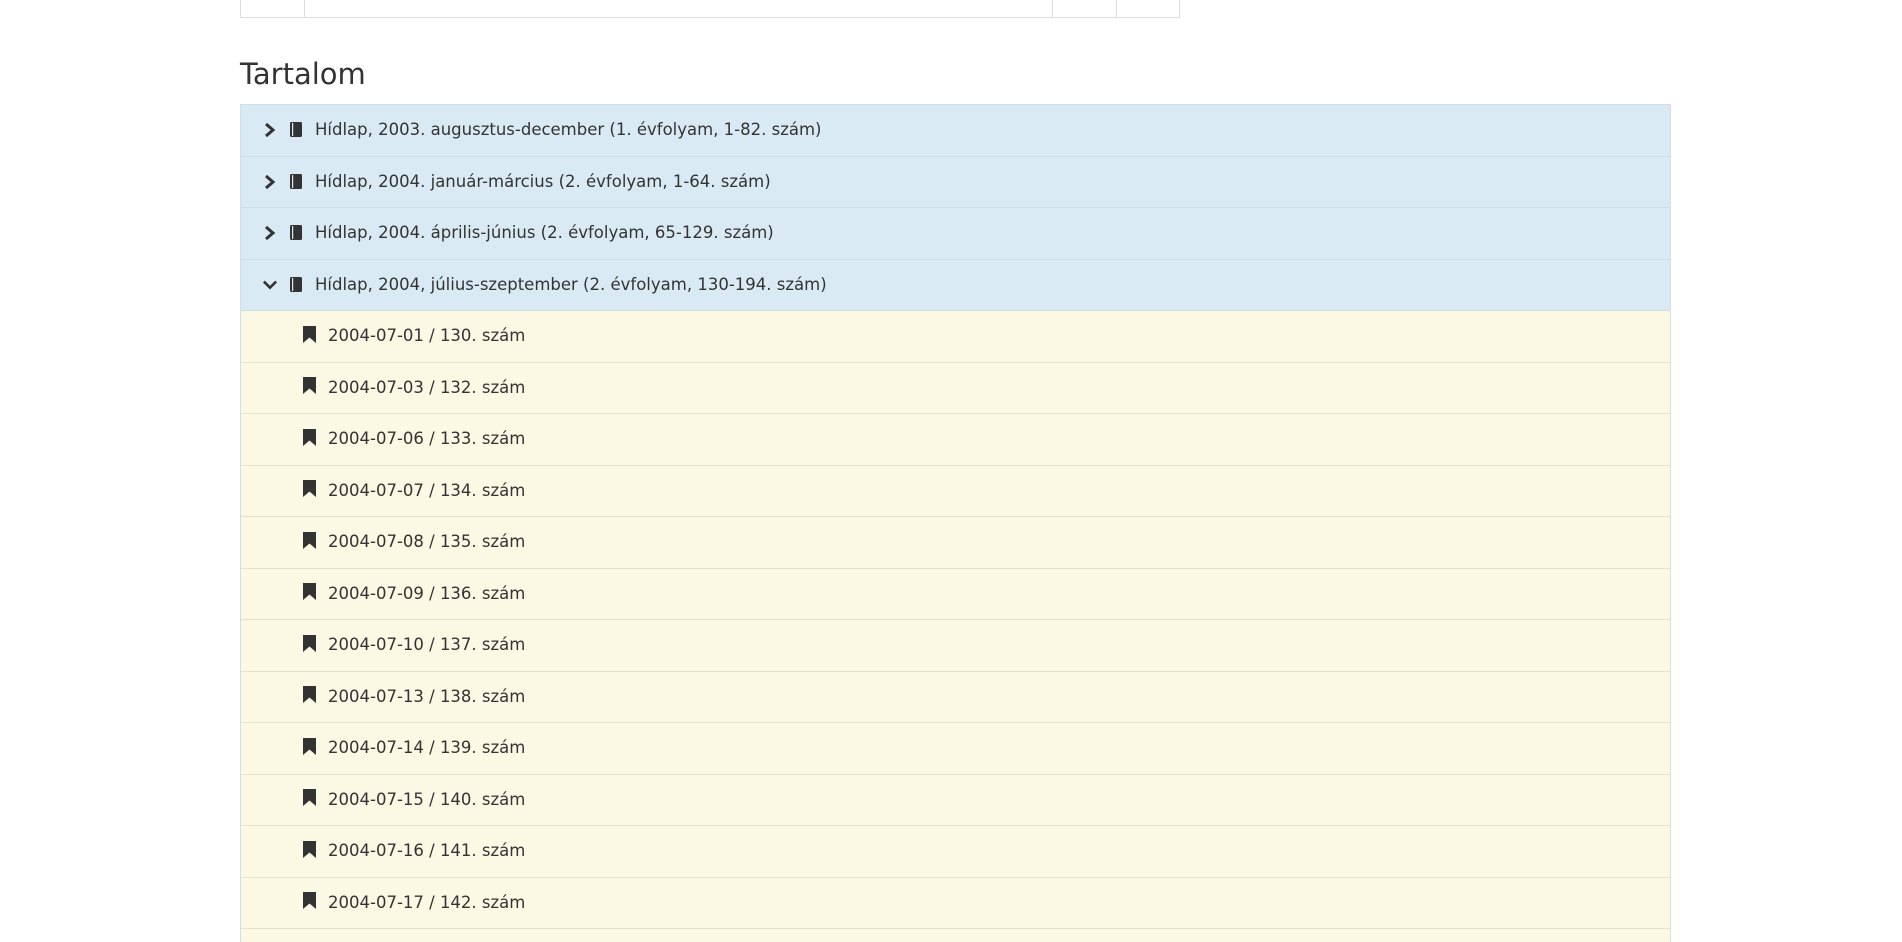  I want to click on issue-row: 2004-07-16 / 141. szám, so click(955, 852).